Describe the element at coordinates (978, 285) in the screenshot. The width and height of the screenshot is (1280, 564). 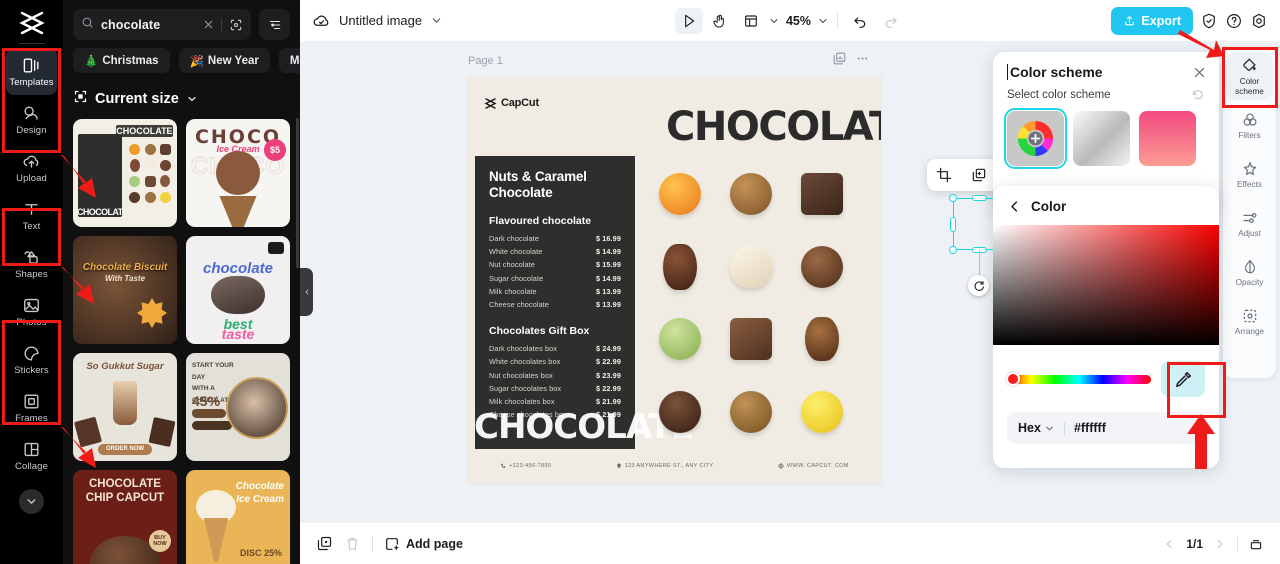
I see `rotate-handle` at that location.